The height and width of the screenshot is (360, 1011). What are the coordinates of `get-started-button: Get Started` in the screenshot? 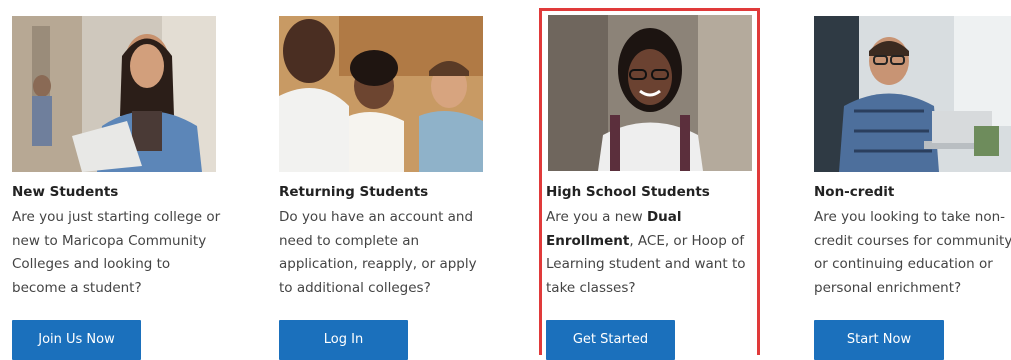 It's located at (610, 340).